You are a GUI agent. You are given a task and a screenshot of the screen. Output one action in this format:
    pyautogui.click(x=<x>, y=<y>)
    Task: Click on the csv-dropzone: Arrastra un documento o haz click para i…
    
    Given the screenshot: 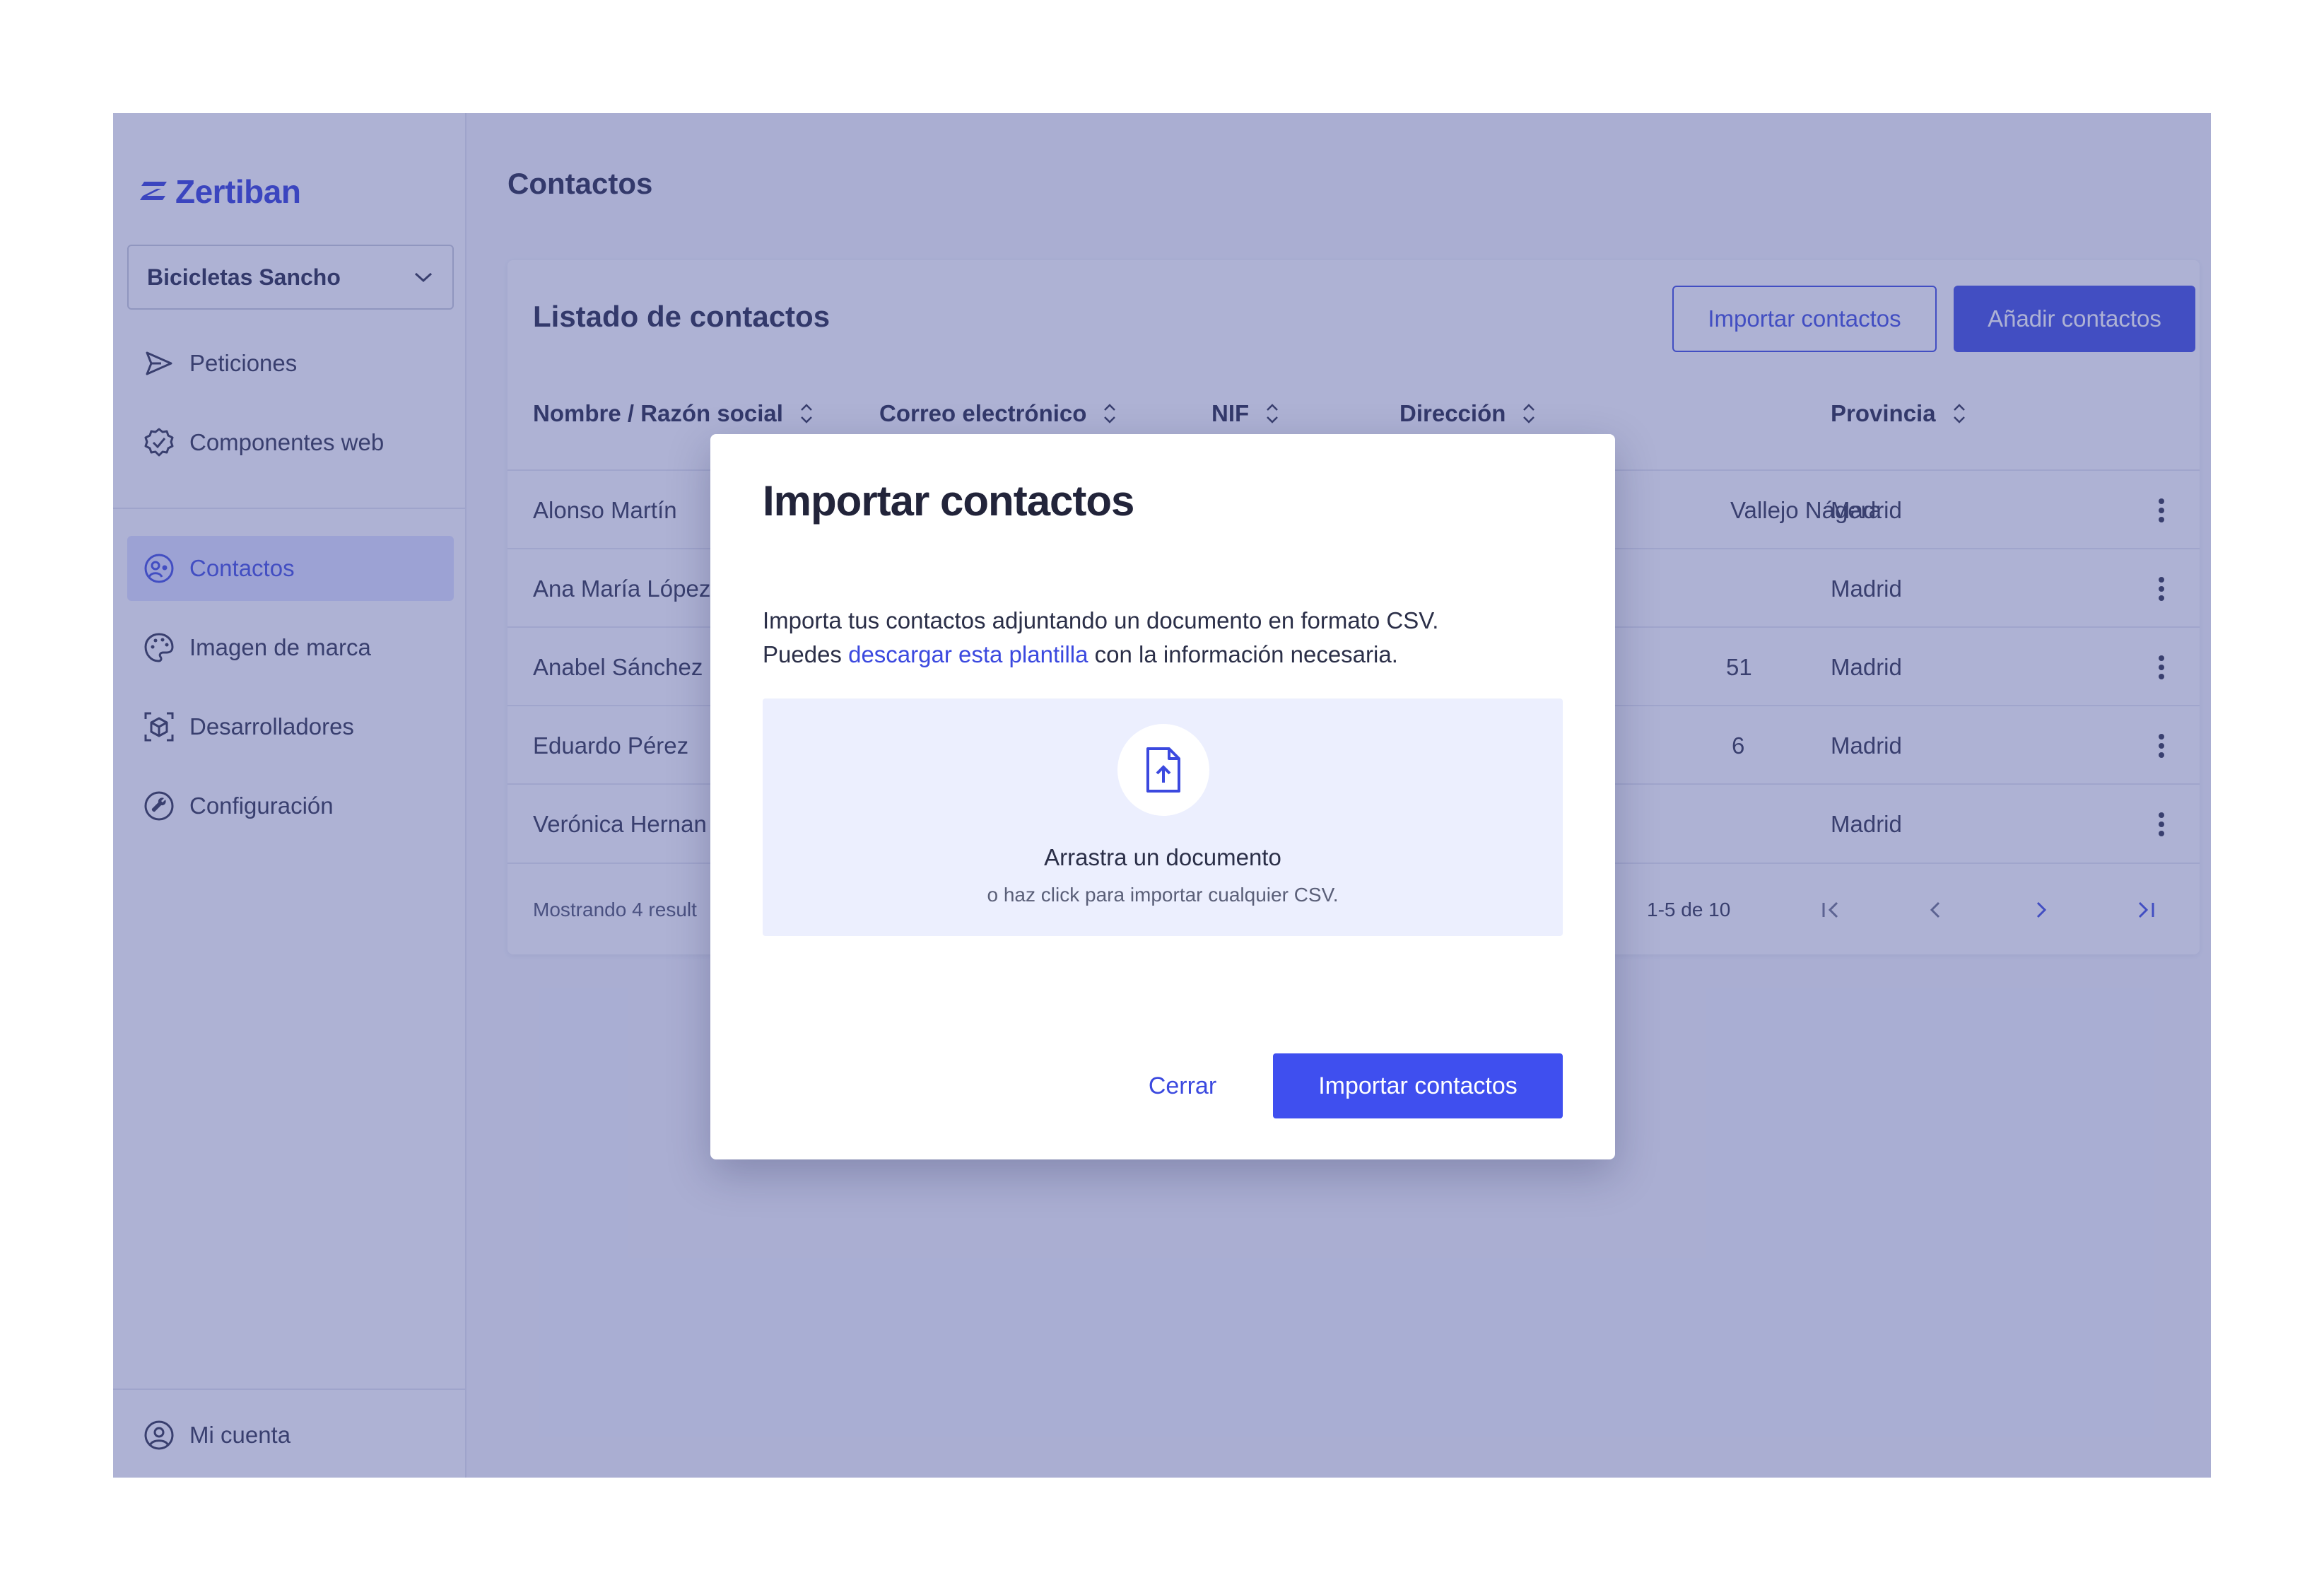 What is the action you would take?
    pyautogui.click(x=1163, y=817)
    